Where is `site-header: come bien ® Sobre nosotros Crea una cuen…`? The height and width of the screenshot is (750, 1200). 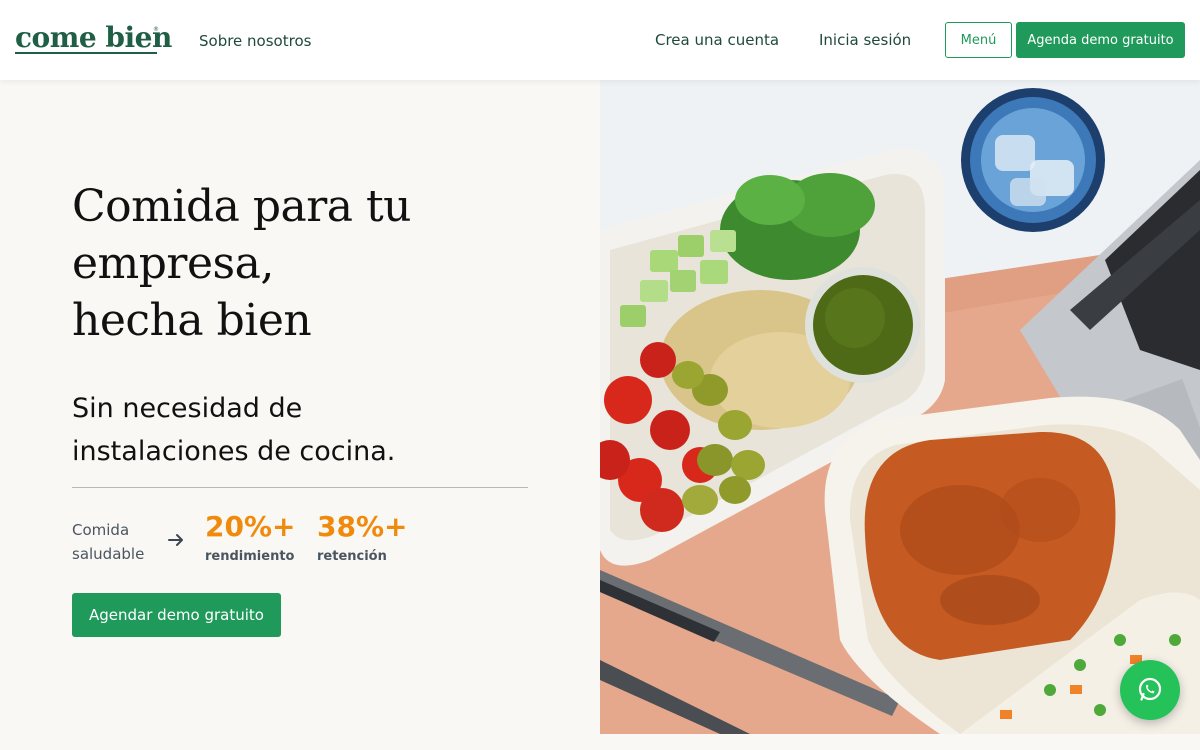 site-header: come bien ® Sobre nosotros Crea una cuen… is located at coordinates (600, 40).